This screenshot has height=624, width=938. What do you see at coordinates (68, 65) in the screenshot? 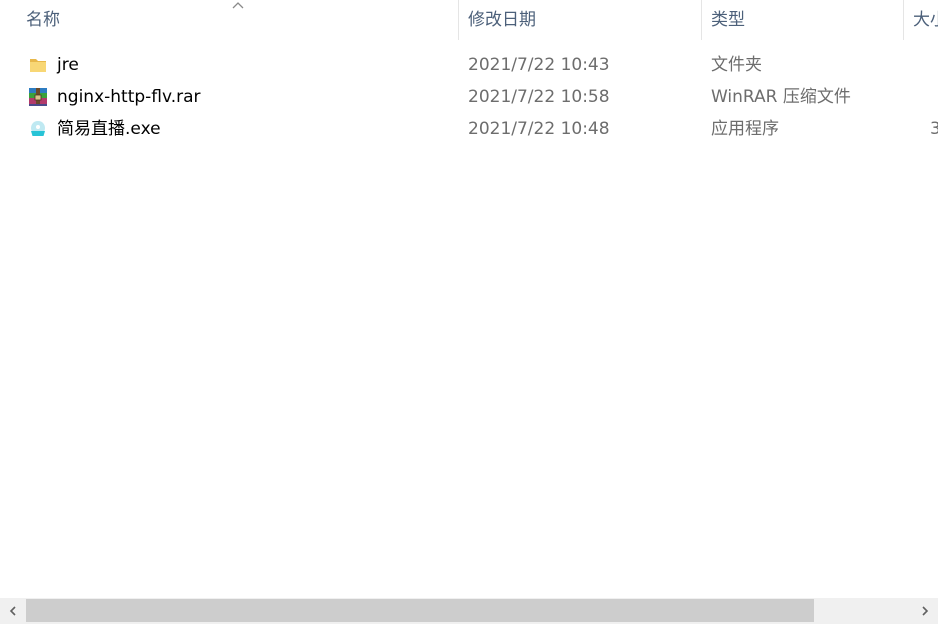
I see `file-name: jre` at bounding box center [68, 65].